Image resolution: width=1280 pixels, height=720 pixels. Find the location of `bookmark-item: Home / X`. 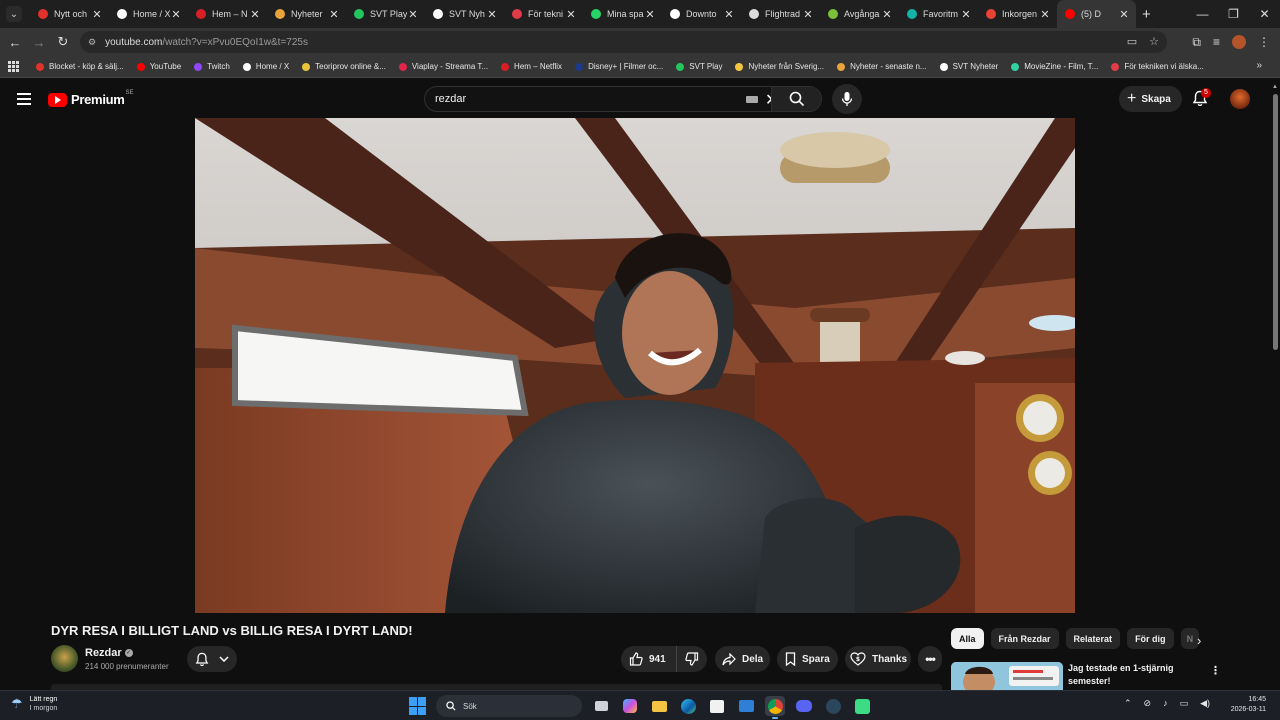

bookmark-item: Home / X is located at coordinates (265, 66).